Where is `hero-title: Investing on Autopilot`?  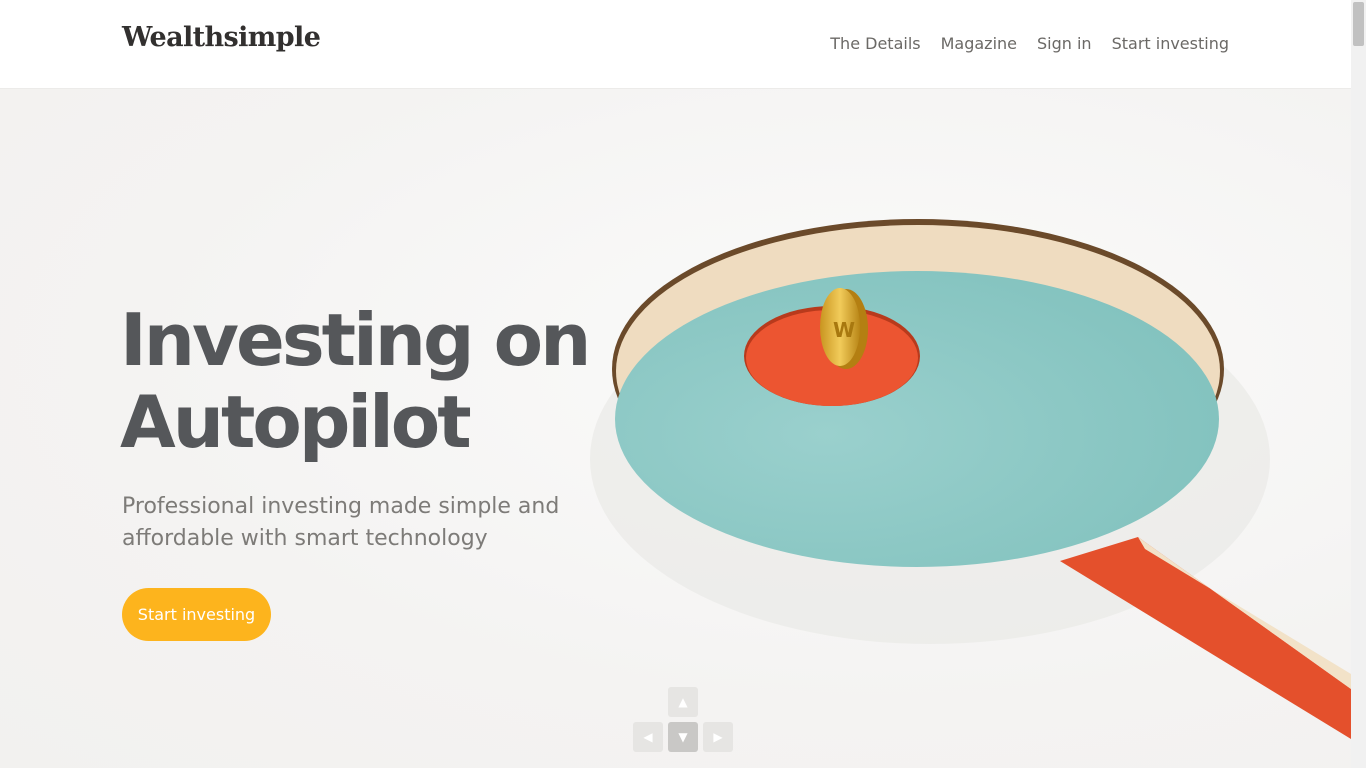 hero-title: Investing on Autopilot is located at coordinates (360, 381).